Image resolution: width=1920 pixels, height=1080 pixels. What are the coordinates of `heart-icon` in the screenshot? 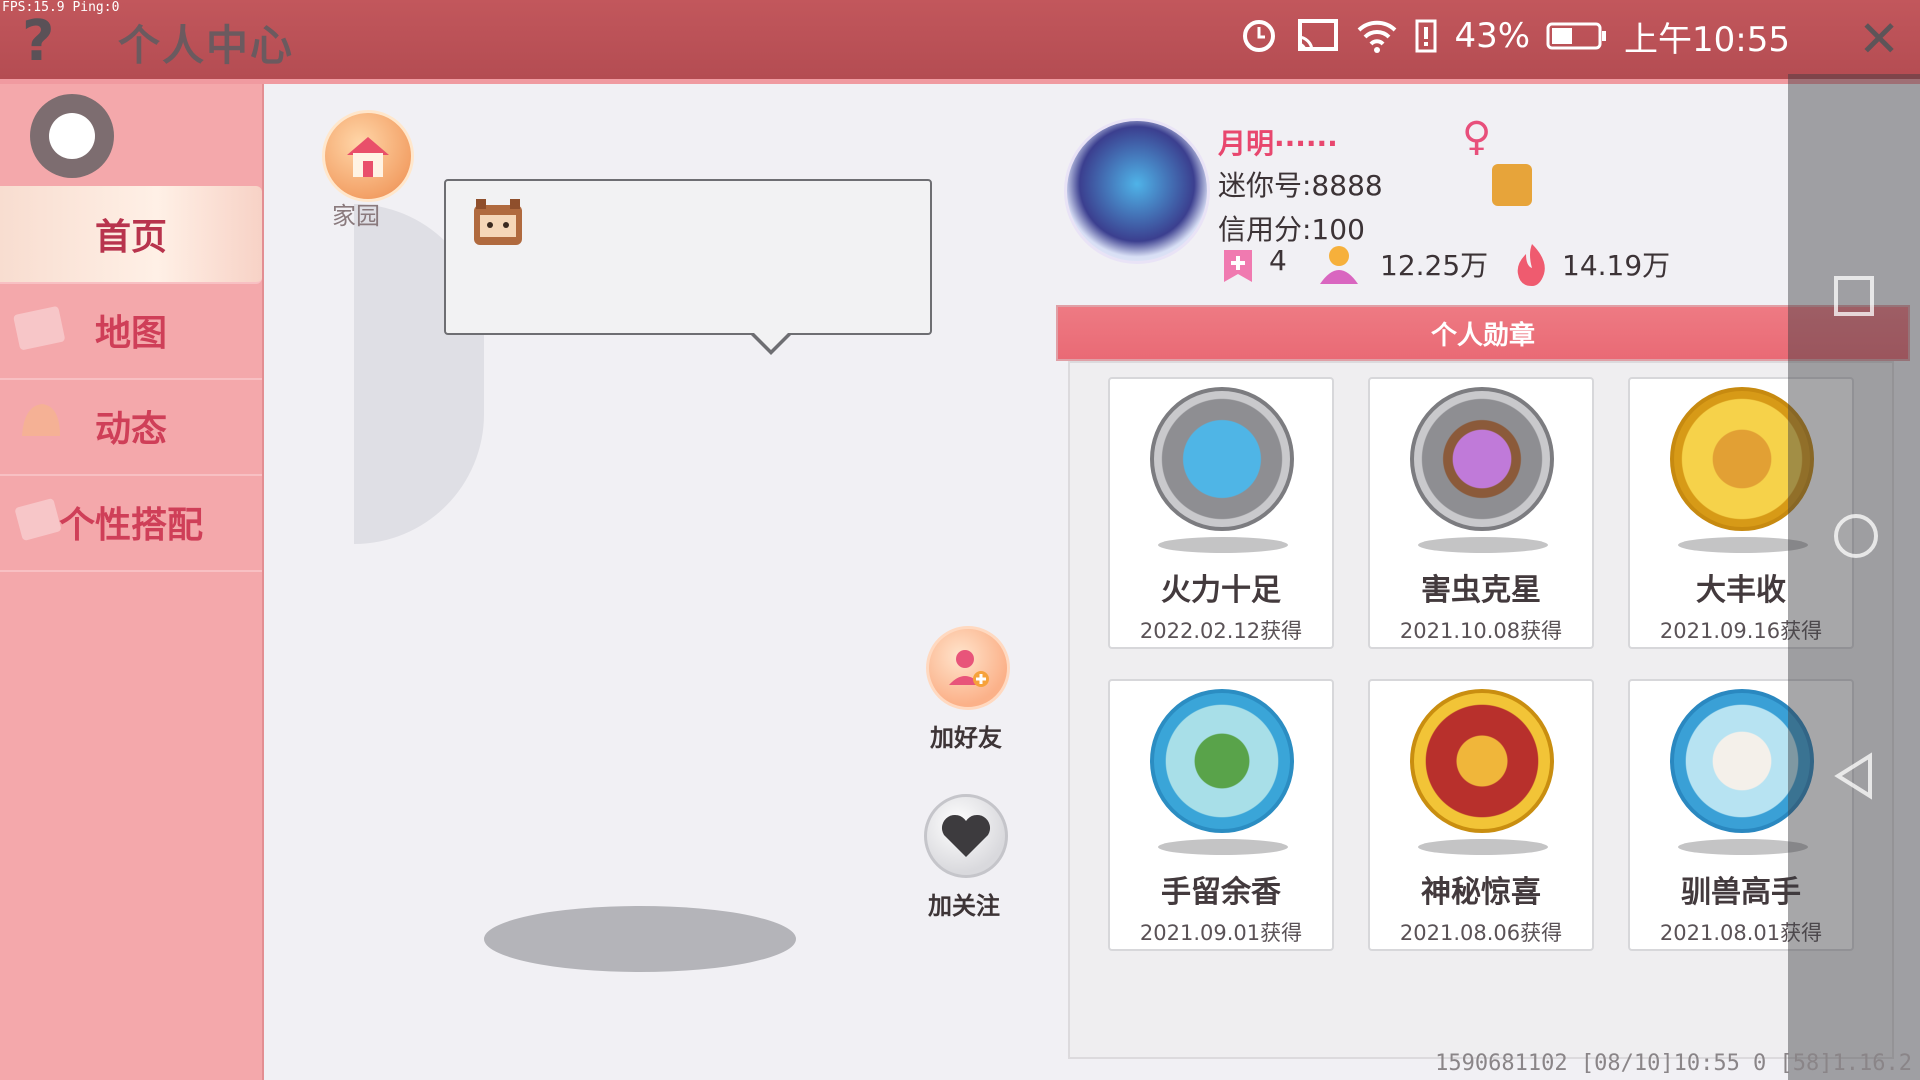 It's located at (966, 835).